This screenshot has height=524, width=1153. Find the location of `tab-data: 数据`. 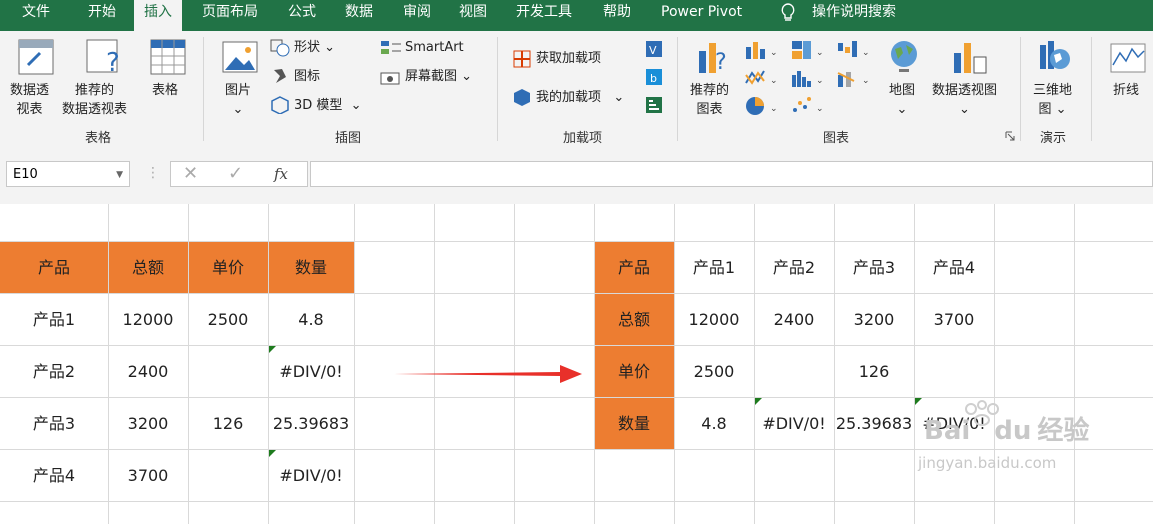

tab-data: 数据 is located at coordinates (359, 15).